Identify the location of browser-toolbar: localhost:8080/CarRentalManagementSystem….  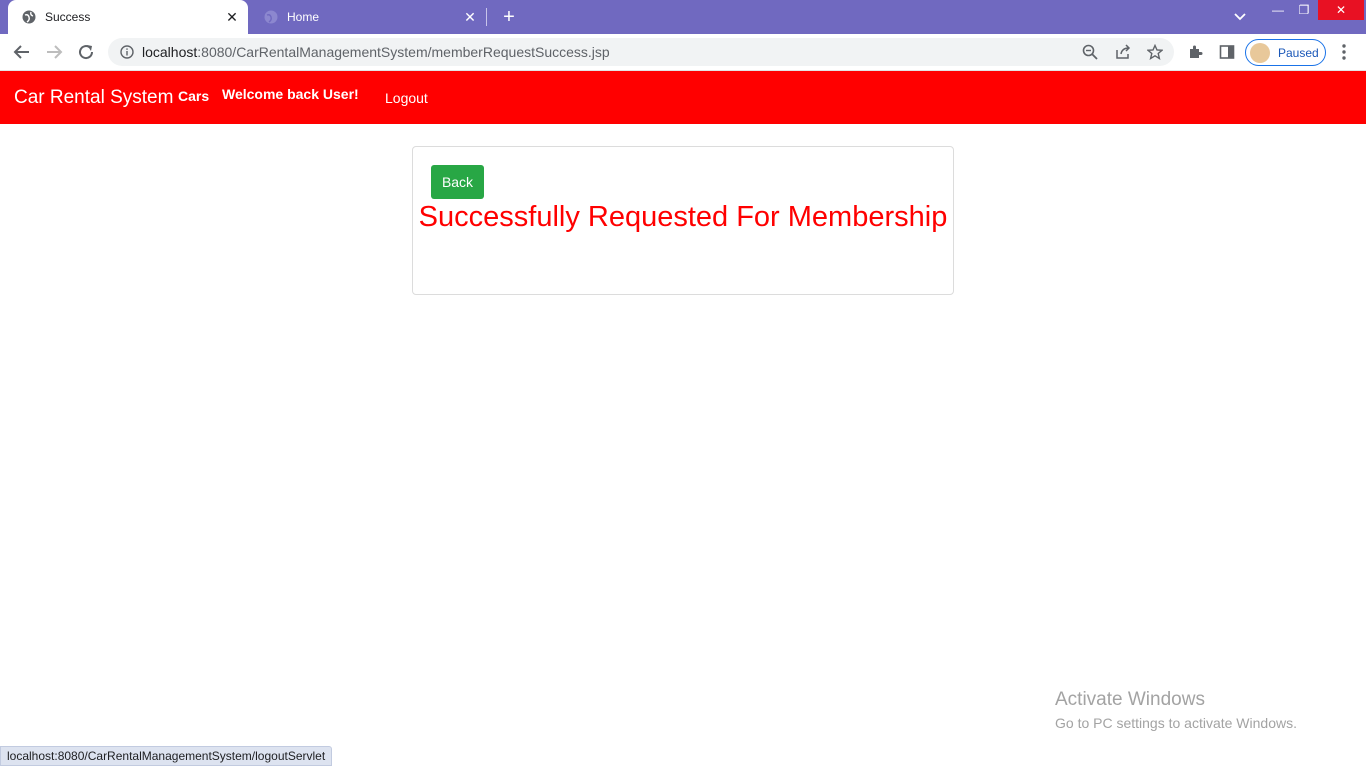
(683, 52).